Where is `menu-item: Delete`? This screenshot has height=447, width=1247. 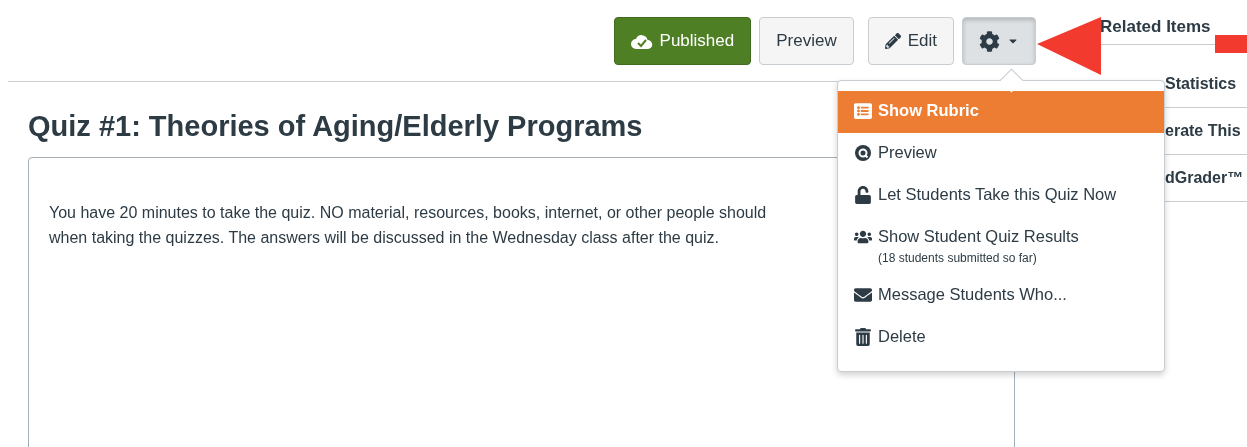
menu-item: Delete is located at coordinates (1001, 338).